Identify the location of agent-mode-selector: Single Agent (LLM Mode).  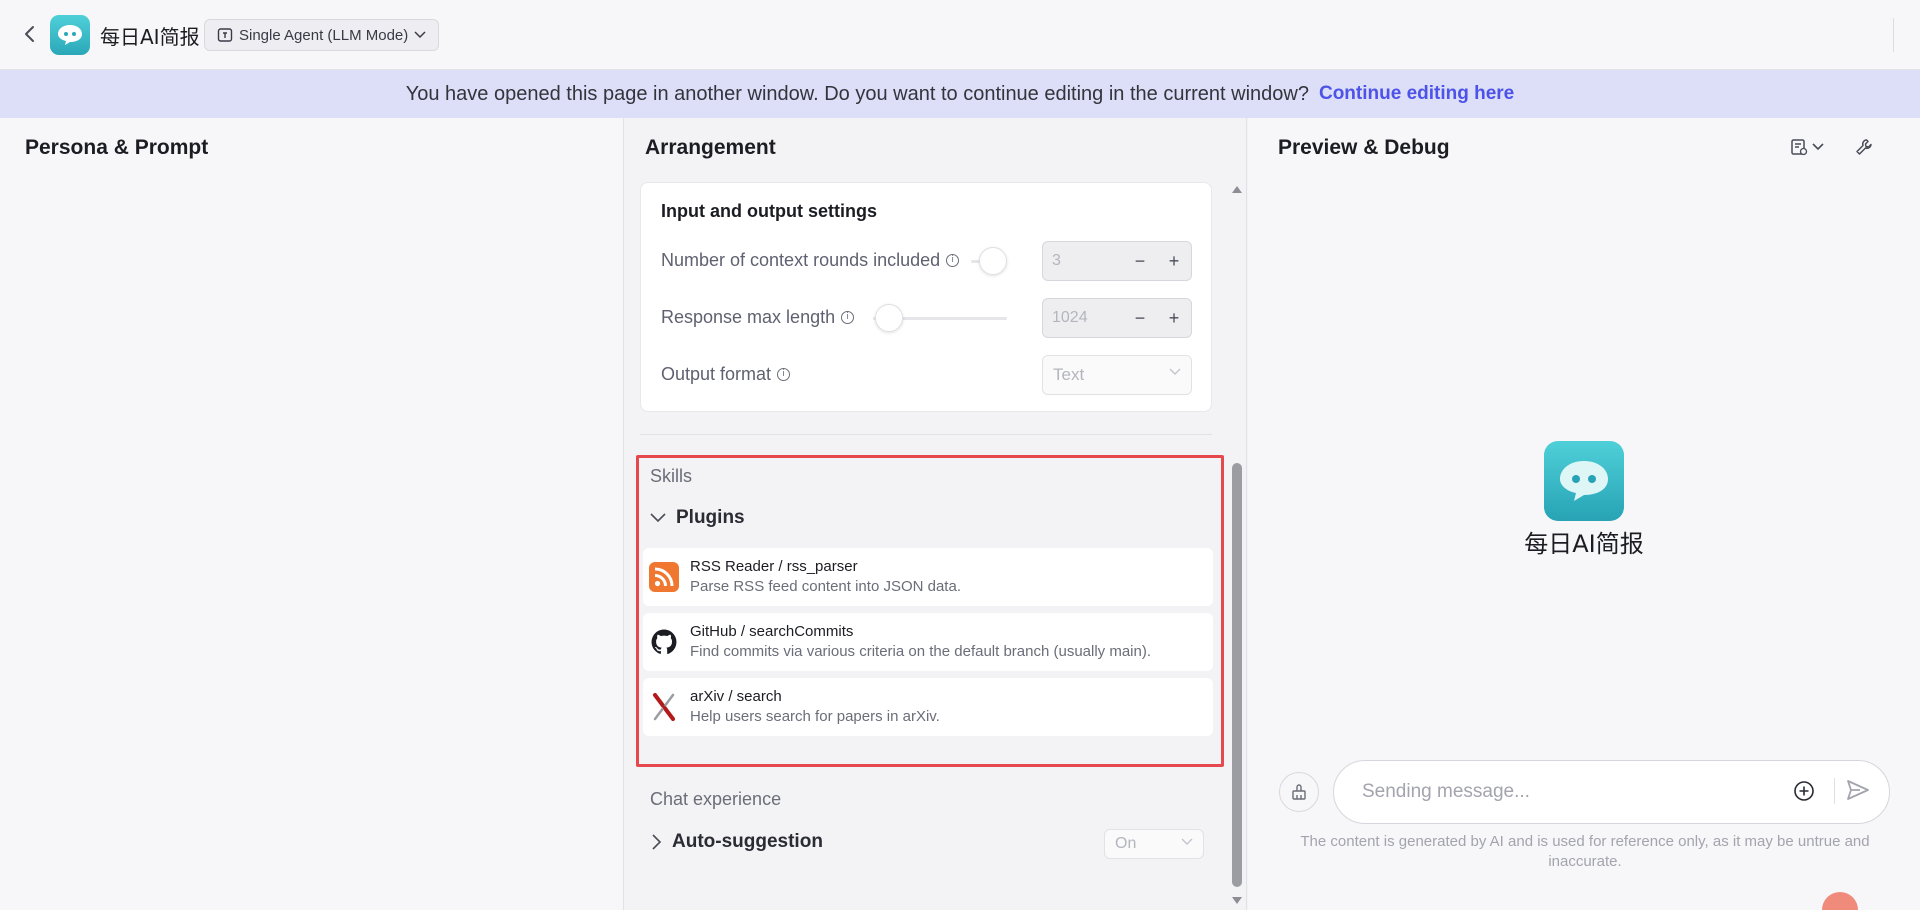
(322, 35).